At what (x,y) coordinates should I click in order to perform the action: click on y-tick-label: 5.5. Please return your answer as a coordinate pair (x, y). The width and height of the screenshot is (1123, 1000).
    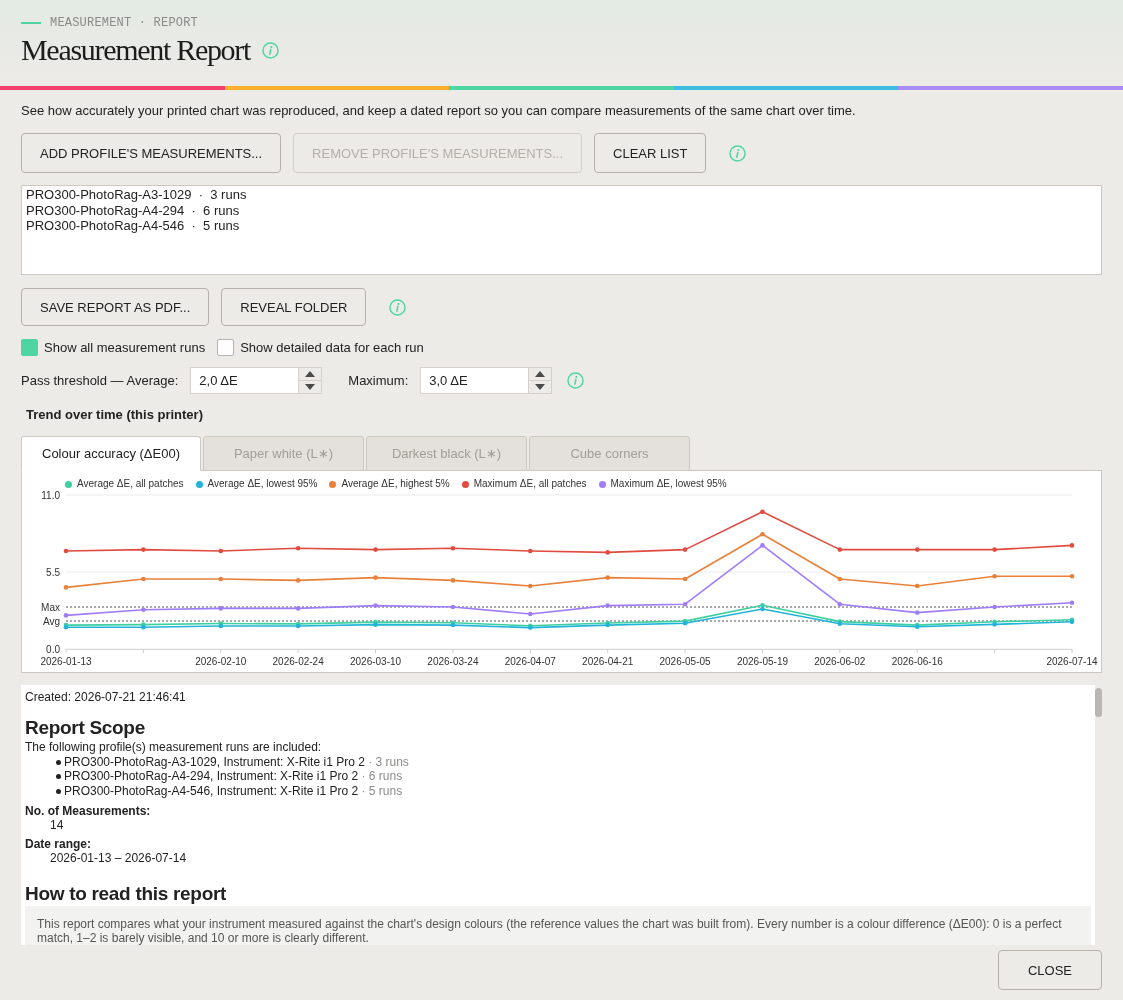
    Looking at the image, I should click on (53, 572).